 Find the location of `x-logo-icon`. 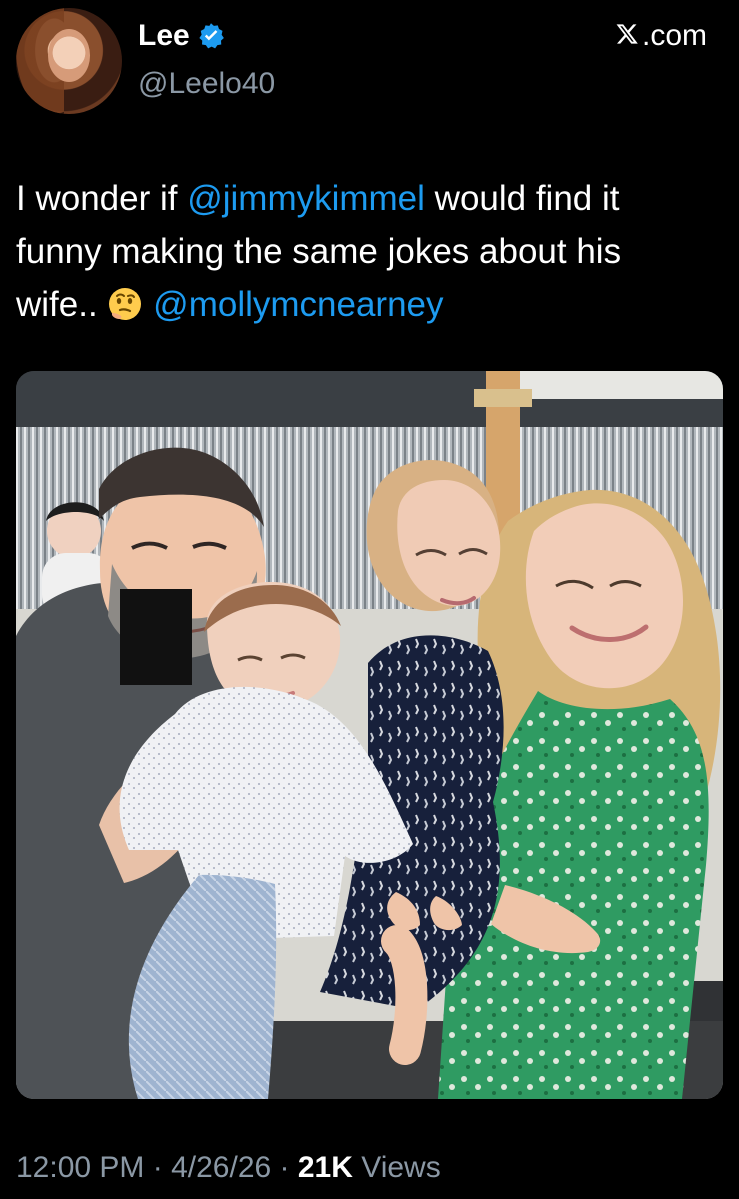

x-logo-icon is located at coordinates (627, 34).